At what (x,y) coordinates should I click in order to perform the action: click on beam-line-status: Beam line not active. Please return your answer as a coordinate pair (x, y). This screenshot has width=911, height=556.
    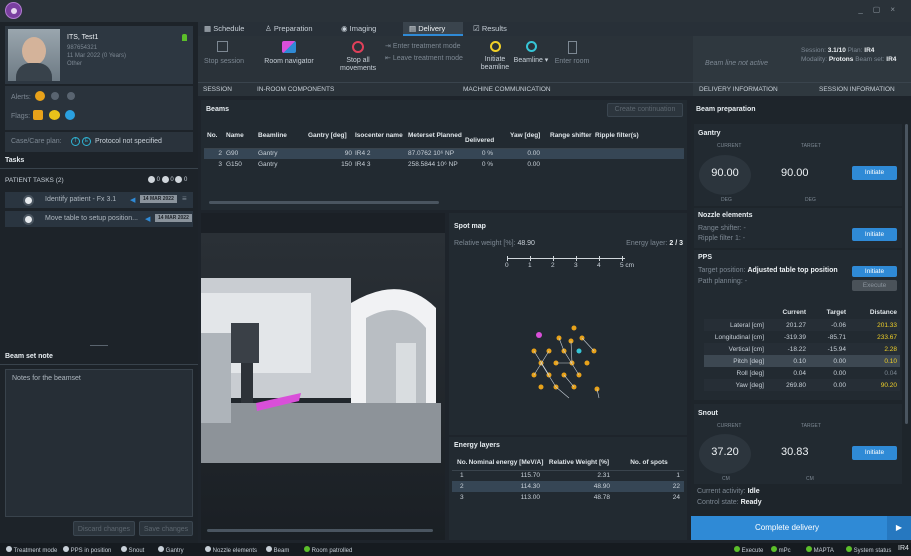
    Looking at the image, I should click on (737, 63).